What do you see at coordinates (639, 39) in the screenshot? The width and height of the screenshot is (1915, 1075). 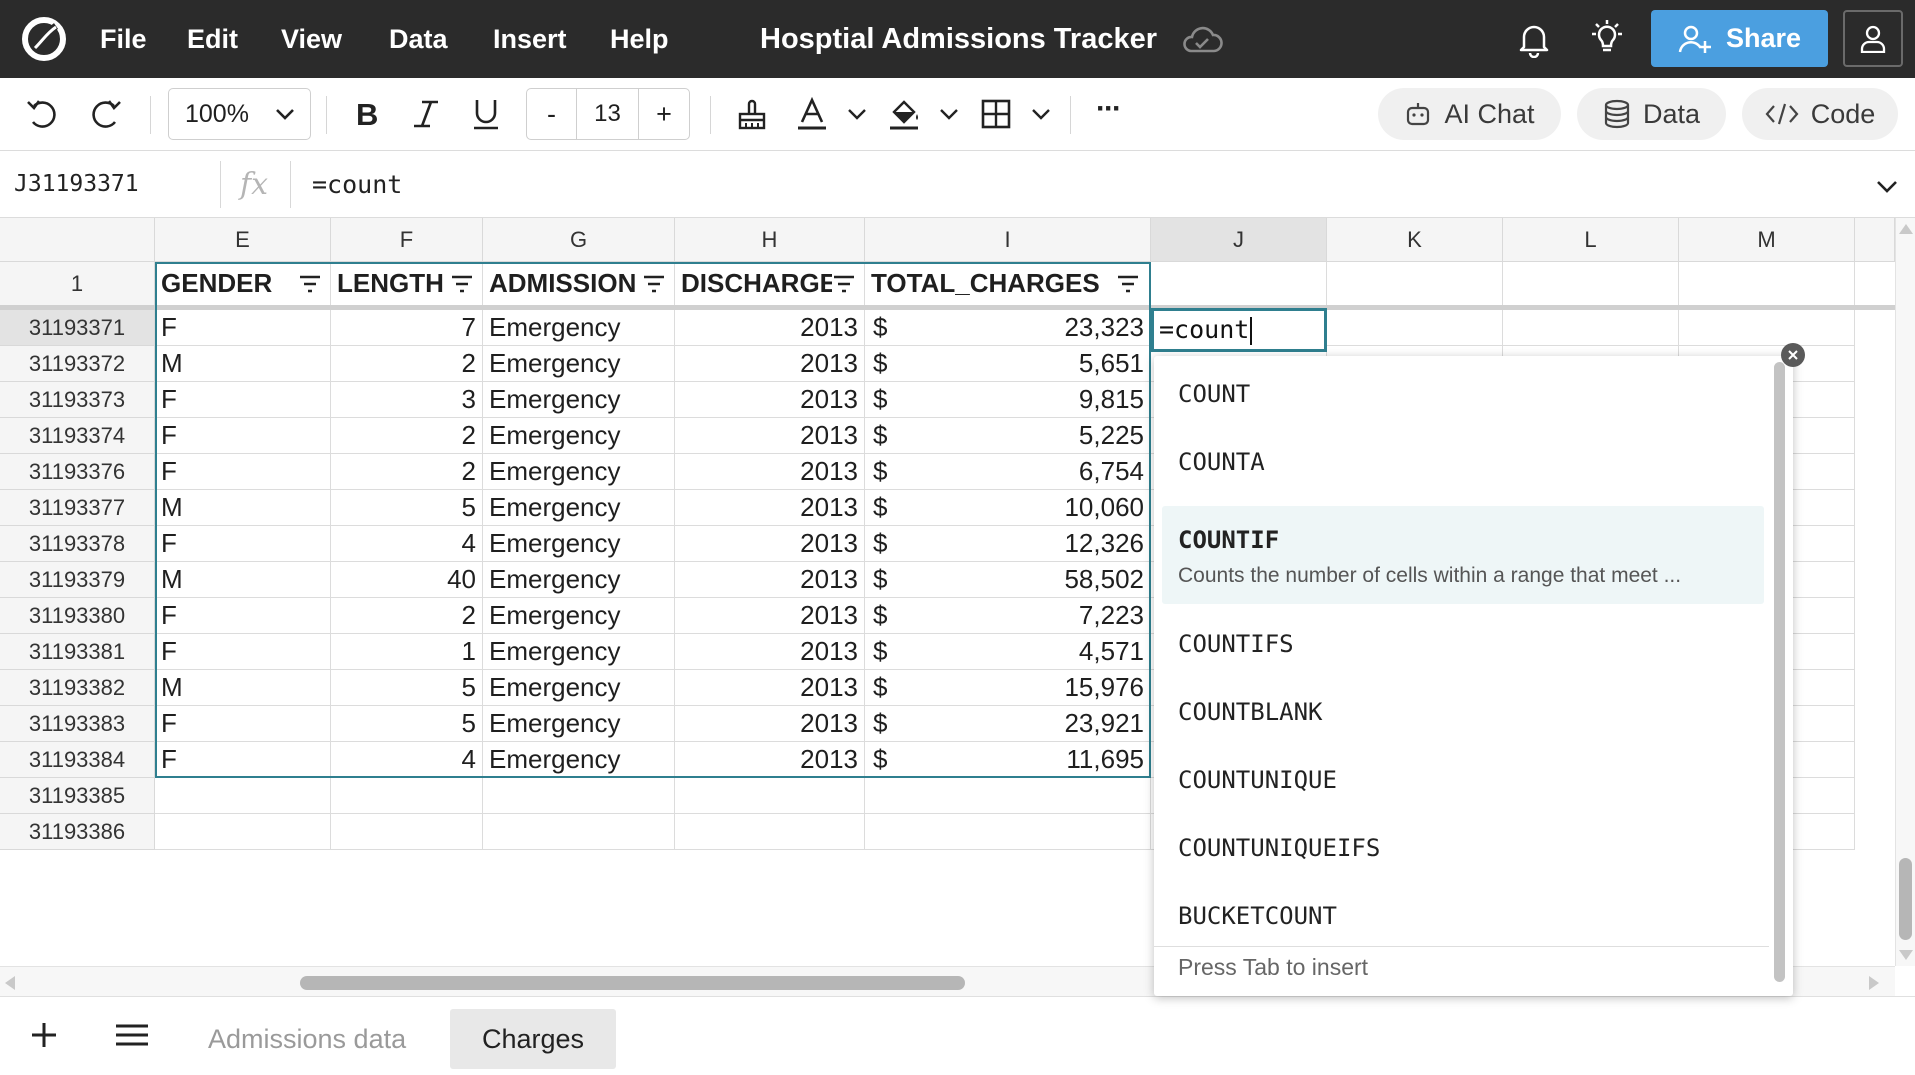 I see `menu-help: Help` at bounding box center [639, 39].